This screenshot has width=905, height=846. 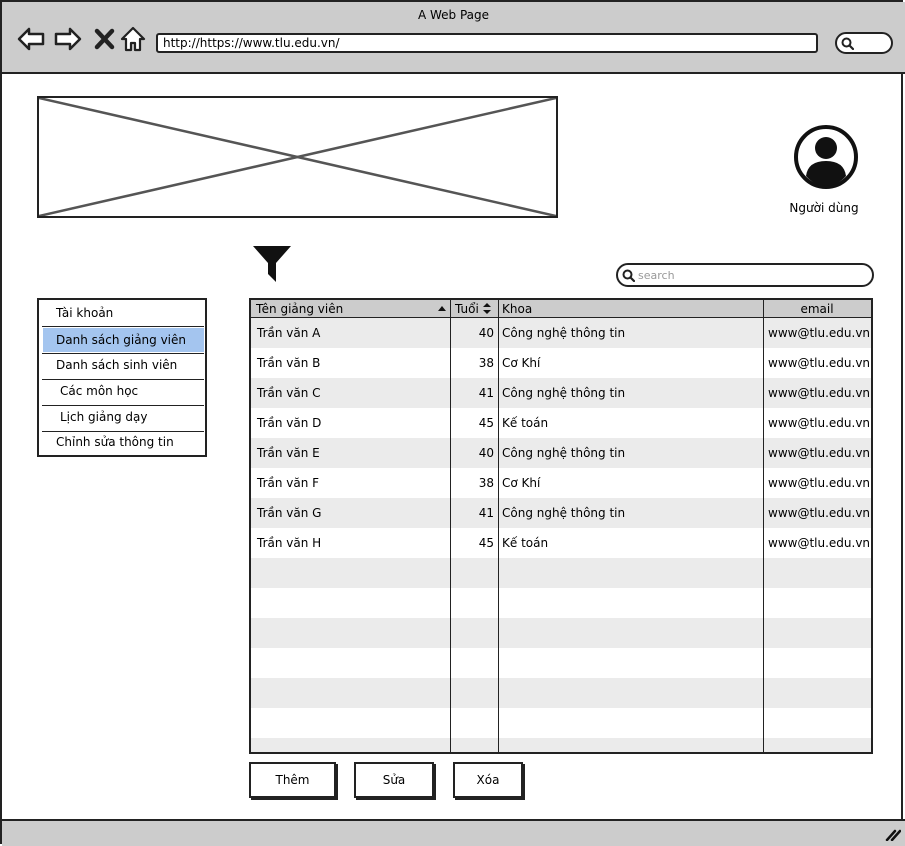 What do you see at coordinates (453, 15) in the screenshot?
I see `window-title: A Web Page` at bounding box center [453, 15].